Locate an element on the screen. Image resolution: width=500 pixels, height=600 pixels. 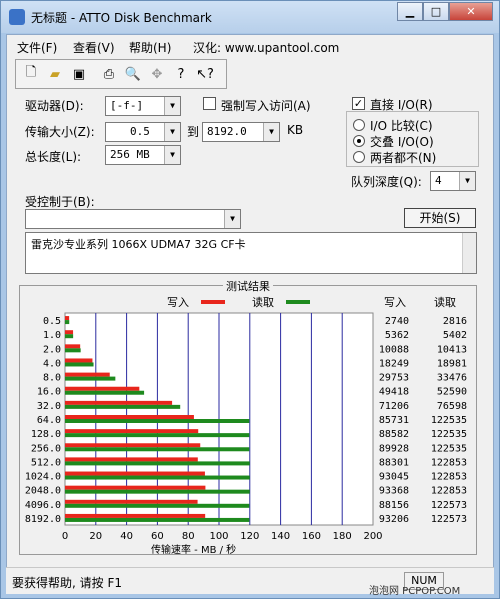
y-tick-label: 8.0 is located at coordinates (52, 378).